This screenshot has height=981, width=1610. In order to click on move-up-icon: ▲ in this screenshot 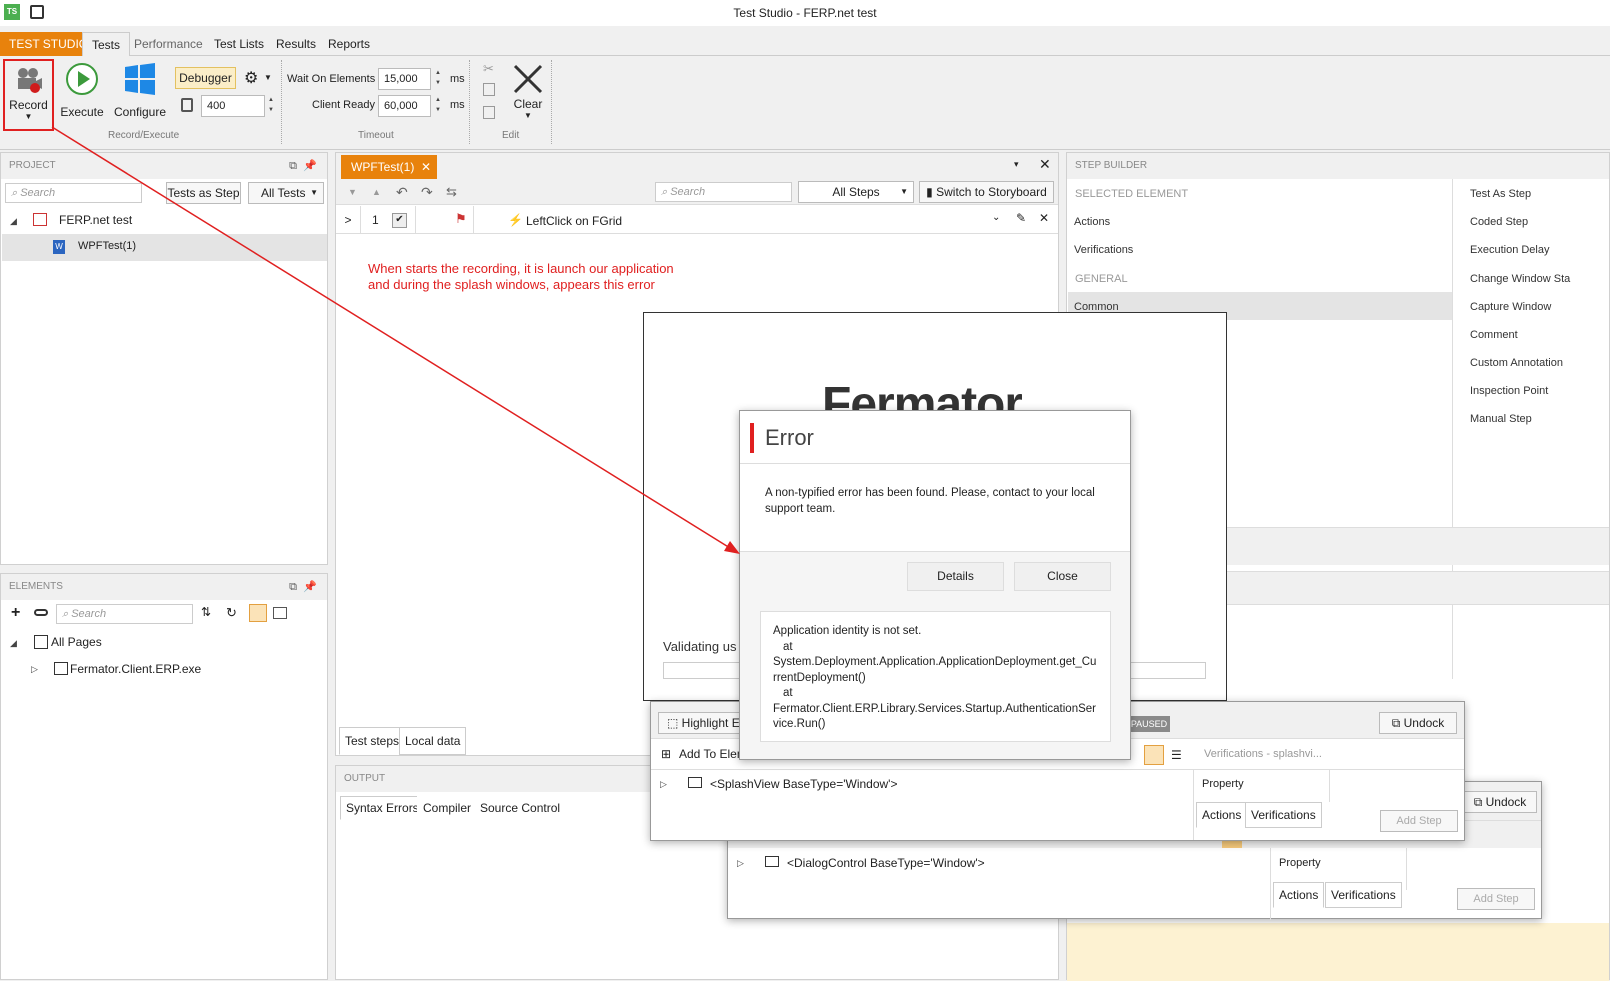, I will do `click(376, 192)`.